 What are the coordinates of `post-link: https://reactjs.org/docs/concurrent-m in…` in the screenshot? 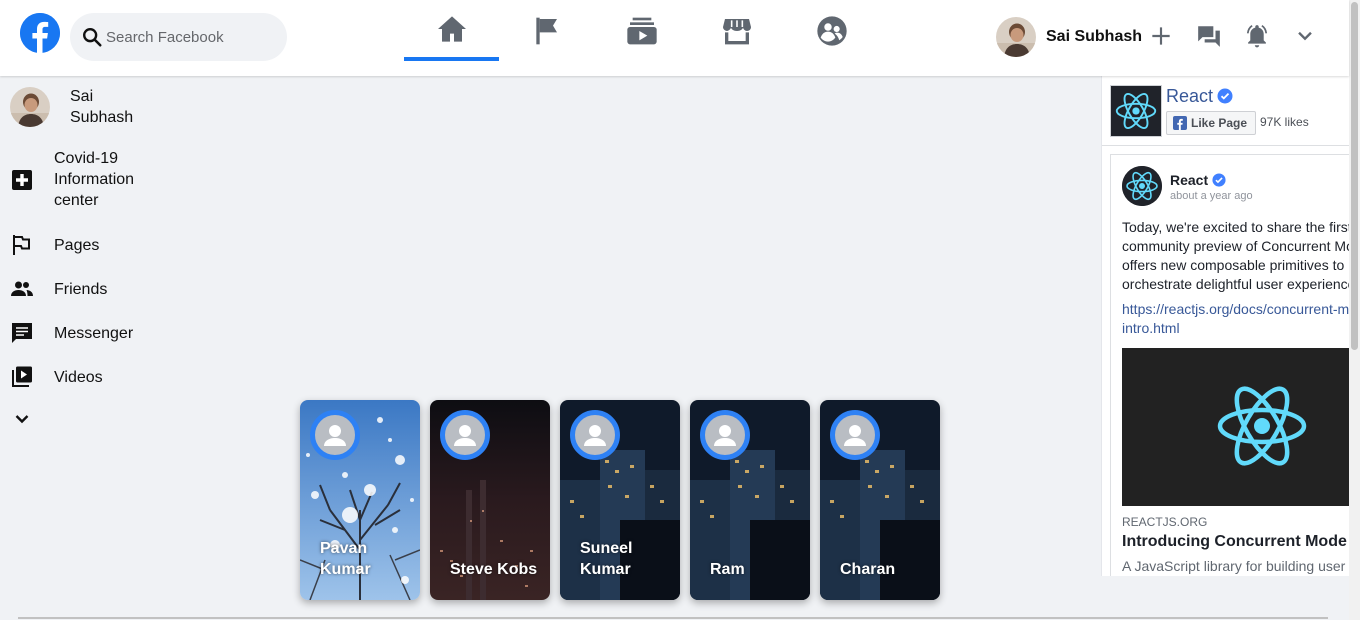 It's located at (1235, 319).